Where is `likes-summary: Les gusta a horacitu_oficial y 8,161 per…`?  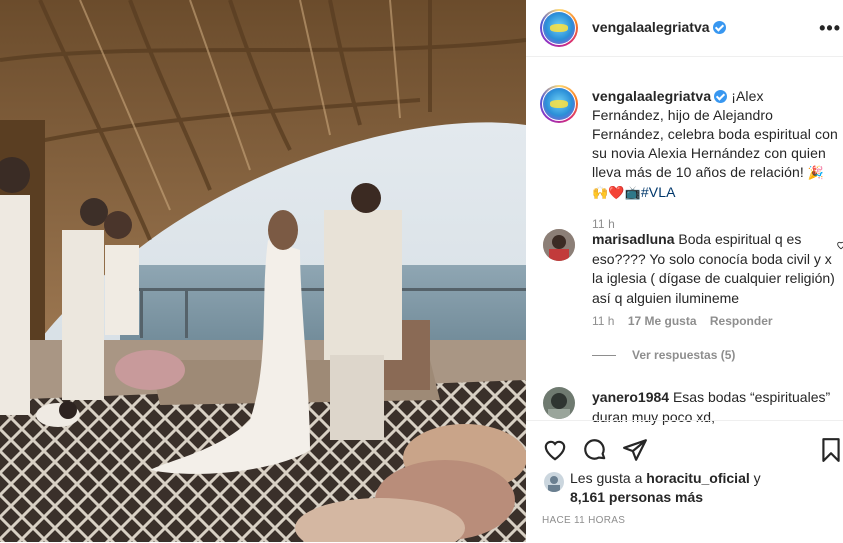 likes-summary: Les gusta a horacitu_oficial y 8,161 per… is located at coordinates (665, 488).